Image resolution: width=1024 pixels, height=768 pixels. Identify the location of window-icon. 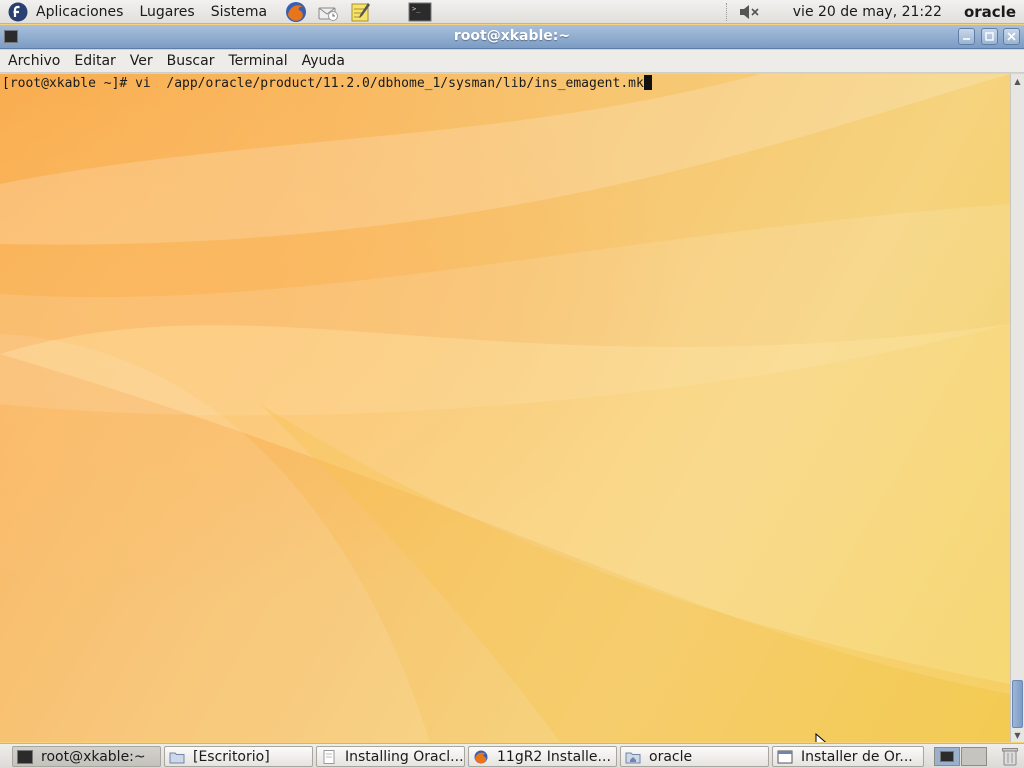
(785, 756).